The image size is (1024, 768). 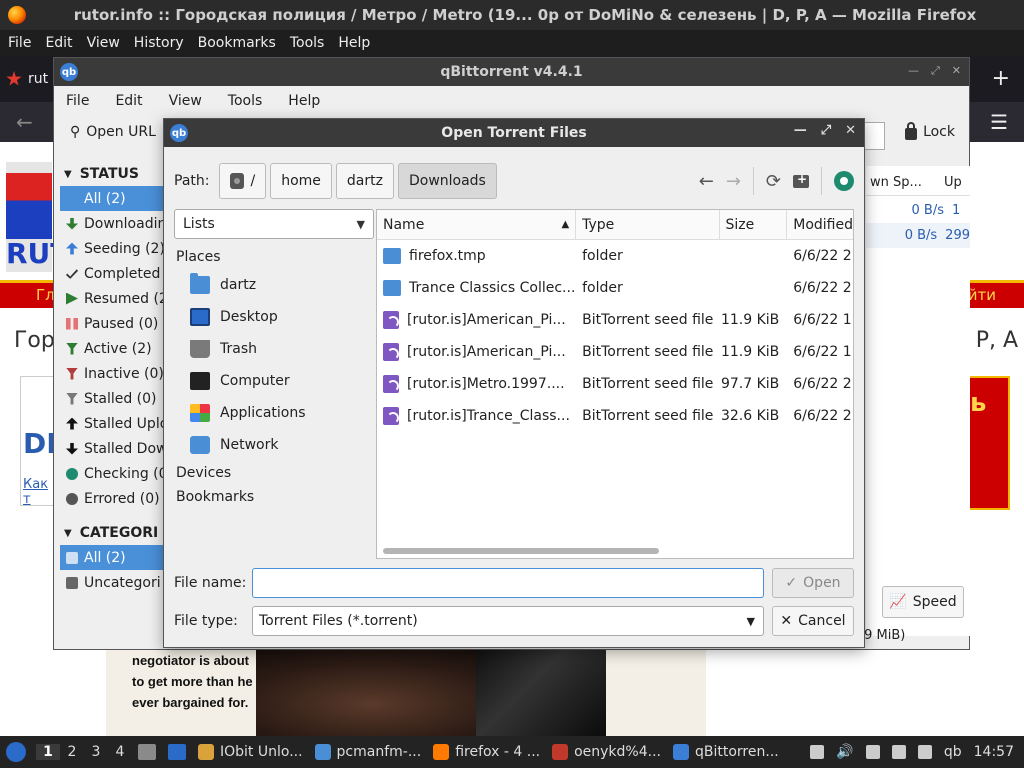 What do you see at coordinates (813, 621) in the screenshot?
I see `cancel-button: ✕ Cancel` at bounding box center [813, 621].